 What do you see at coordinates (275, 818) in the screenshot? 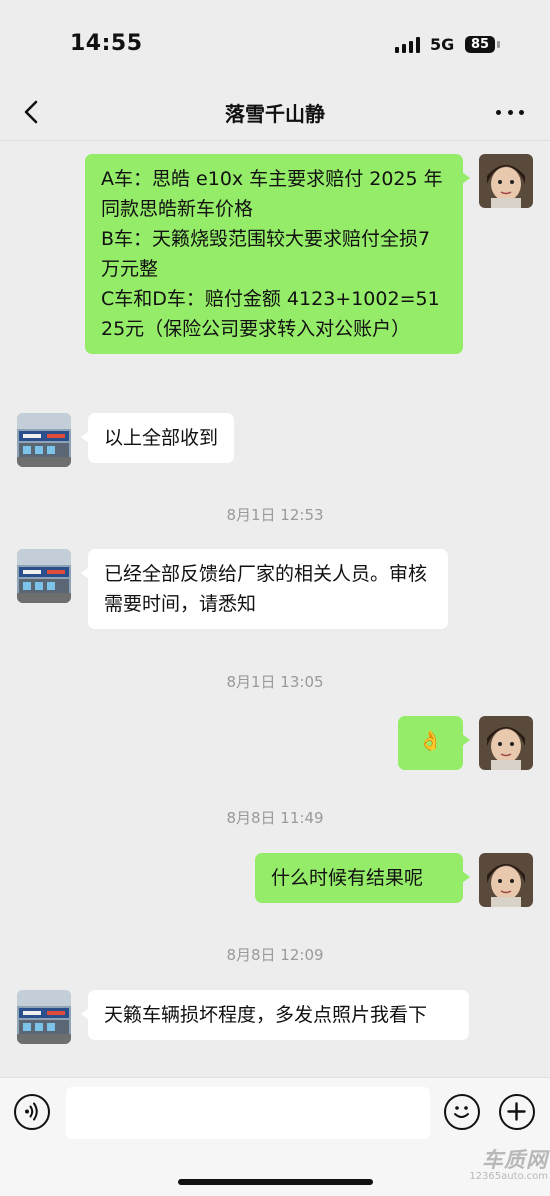
I see `message-timestamp: 8月8日 11:49` at bounding box center [275, 818].